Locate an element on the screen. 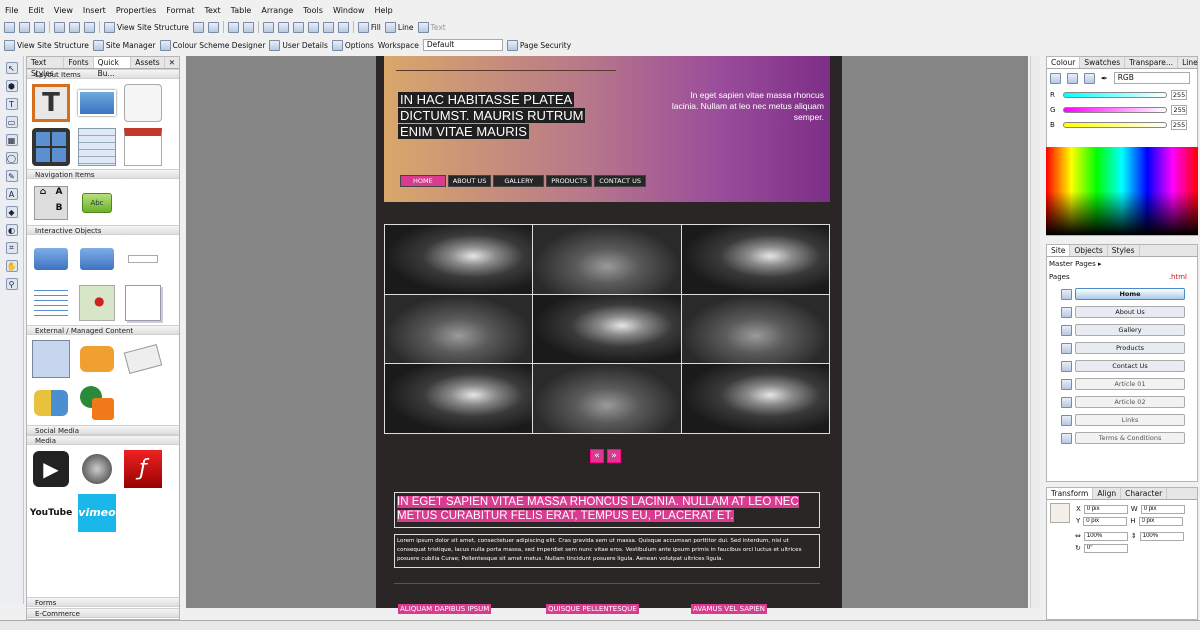 The height and width of the screenshot is (630, 1200). vimeo-icon: vimeo is located at coordinates (97, 513).